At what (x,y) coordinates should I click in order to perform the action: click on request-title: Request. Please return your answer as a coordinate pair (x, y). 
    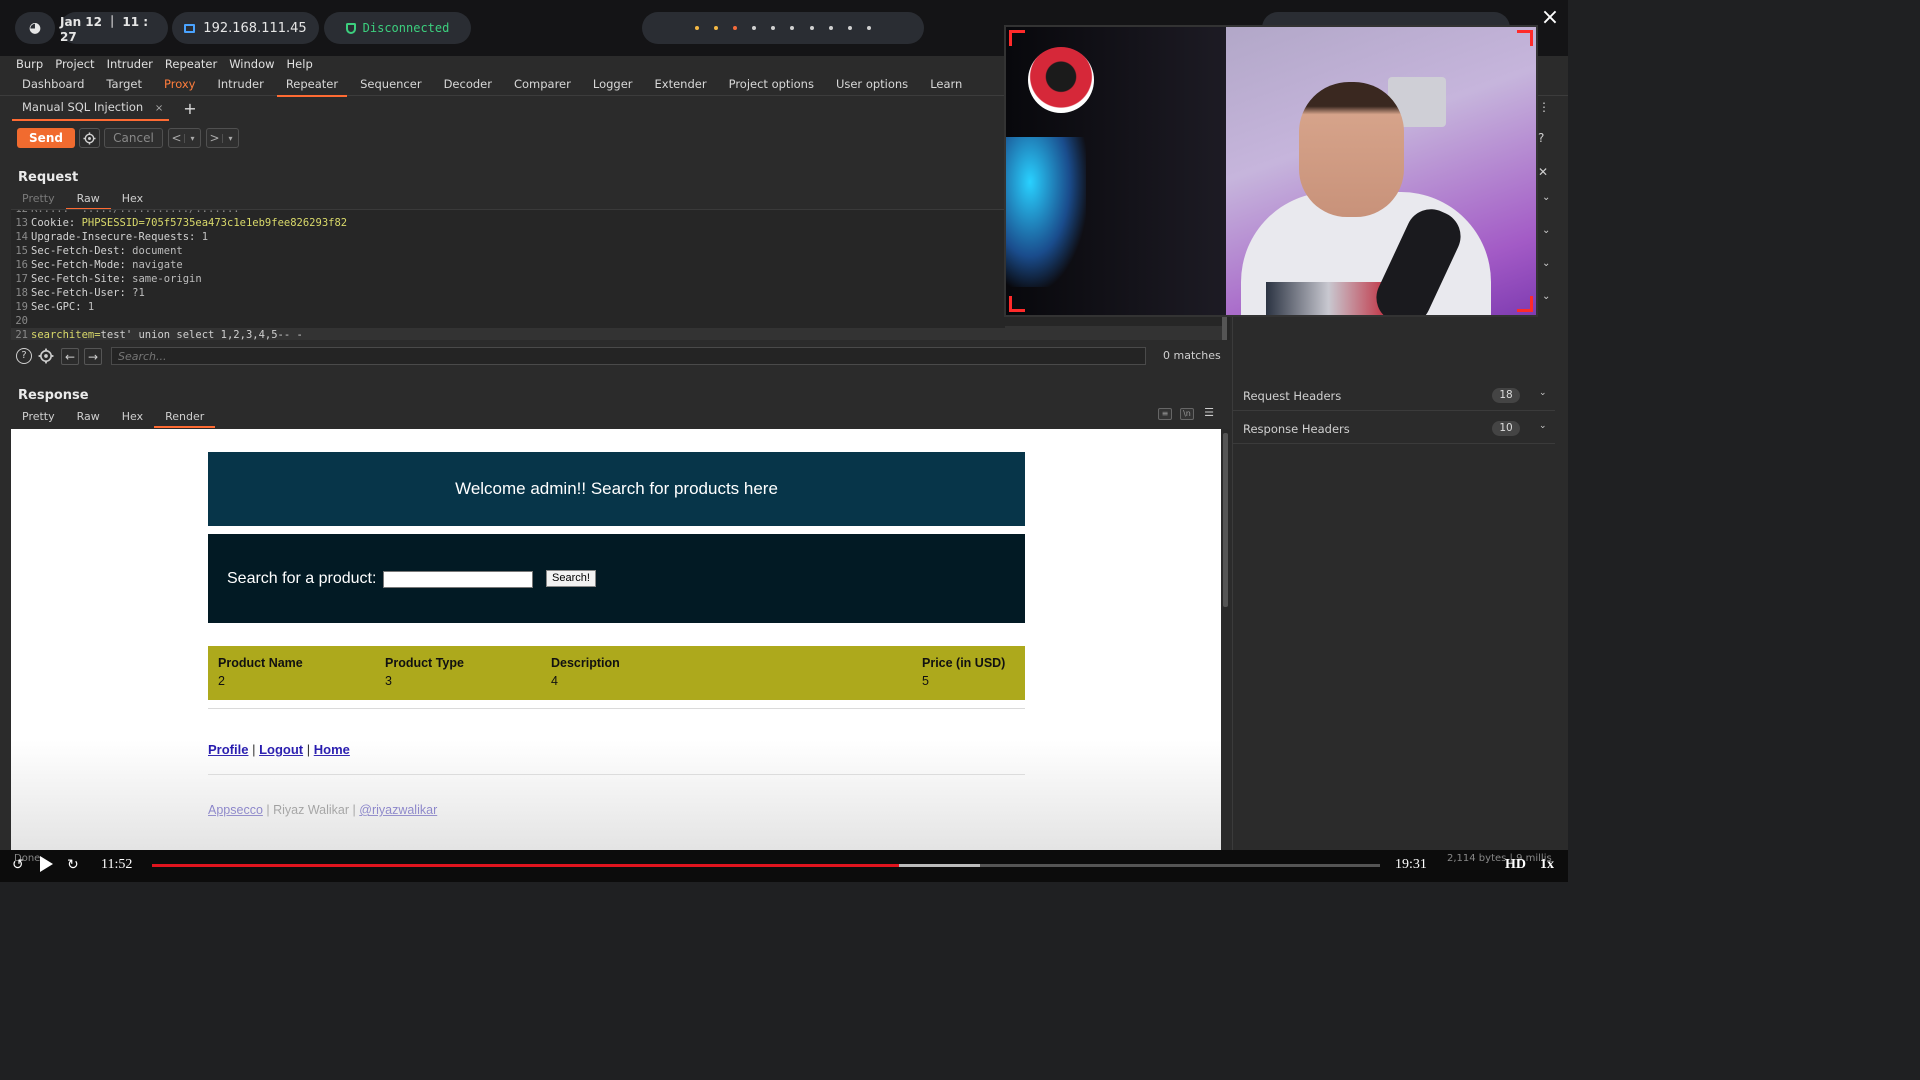
    Looking at the image, I should click on (48, 177).